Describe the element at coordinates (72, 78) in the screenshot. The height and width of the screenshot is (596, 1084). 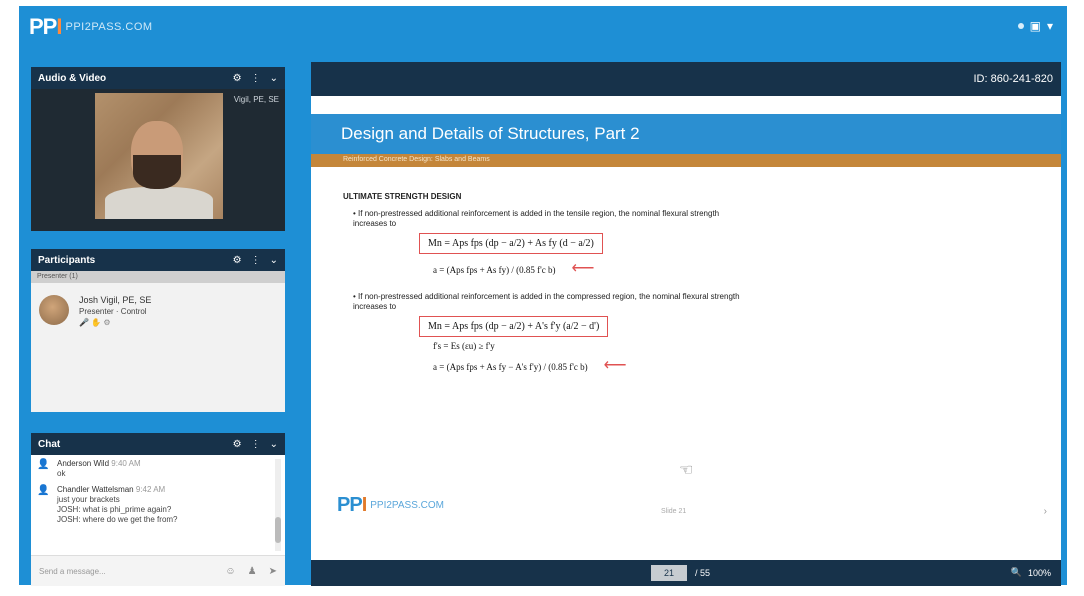
I see `panel-title: Audio & Video` at that location.